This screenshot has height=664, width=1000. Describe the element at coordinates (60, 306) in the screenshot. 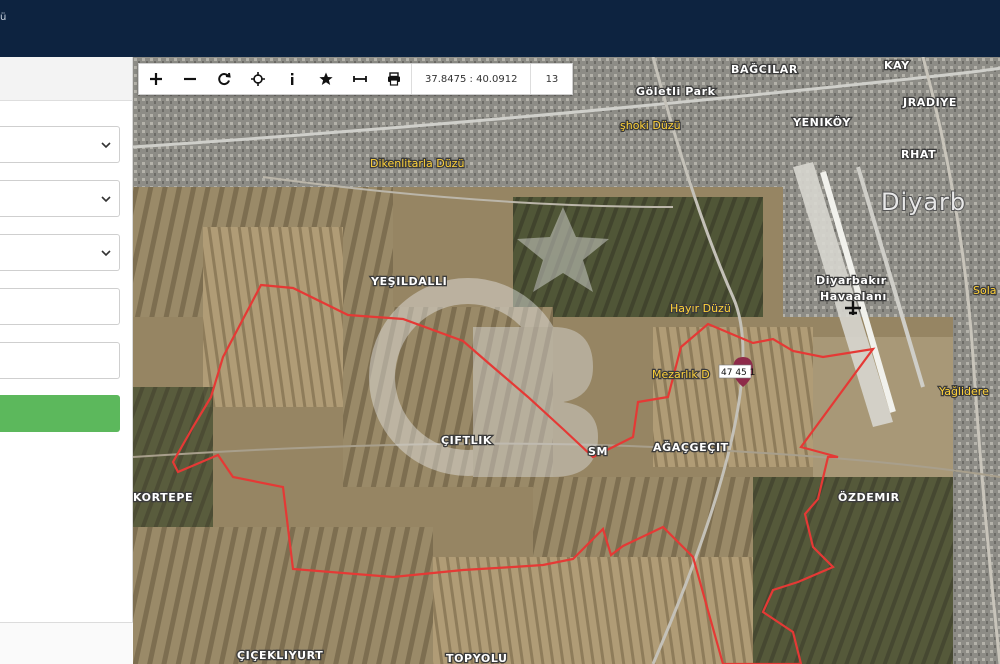

I see `block-input` at that location.